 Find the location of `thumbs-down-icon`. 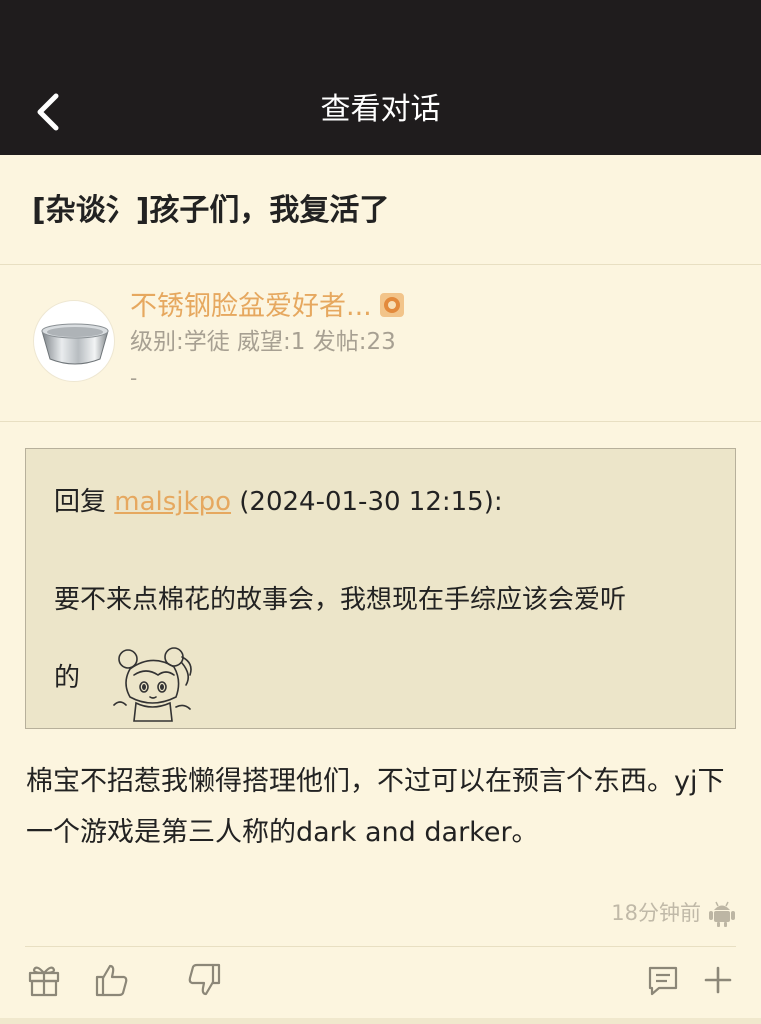

thumbs-down-icon is located at coordinates (204, 979).